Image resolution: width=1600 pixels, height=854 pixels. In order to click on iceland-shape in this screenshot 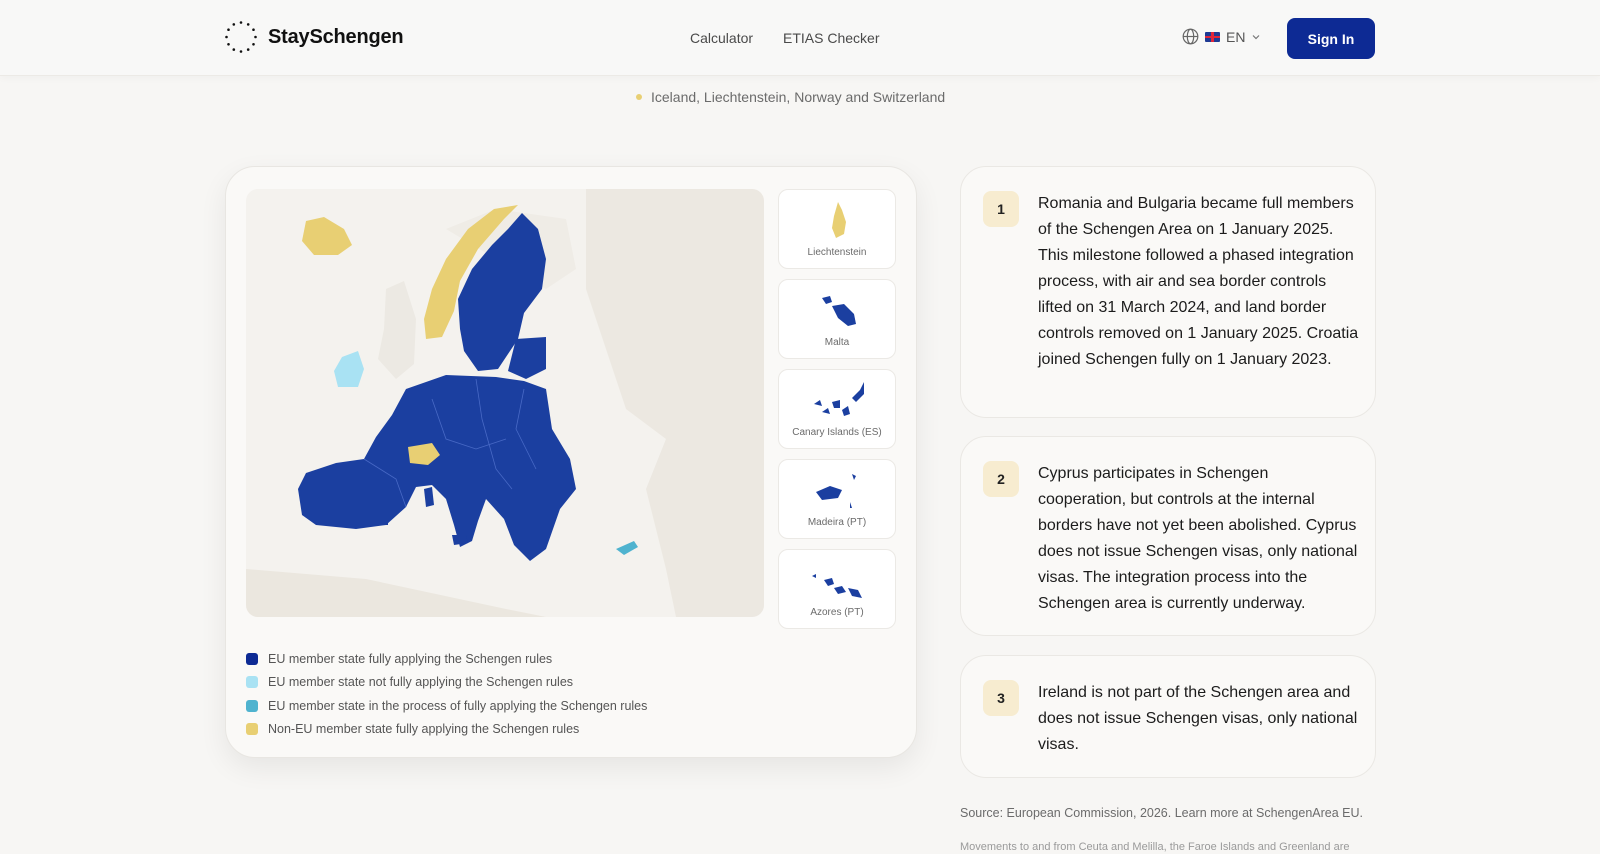, I will do `click(327, 236)`.